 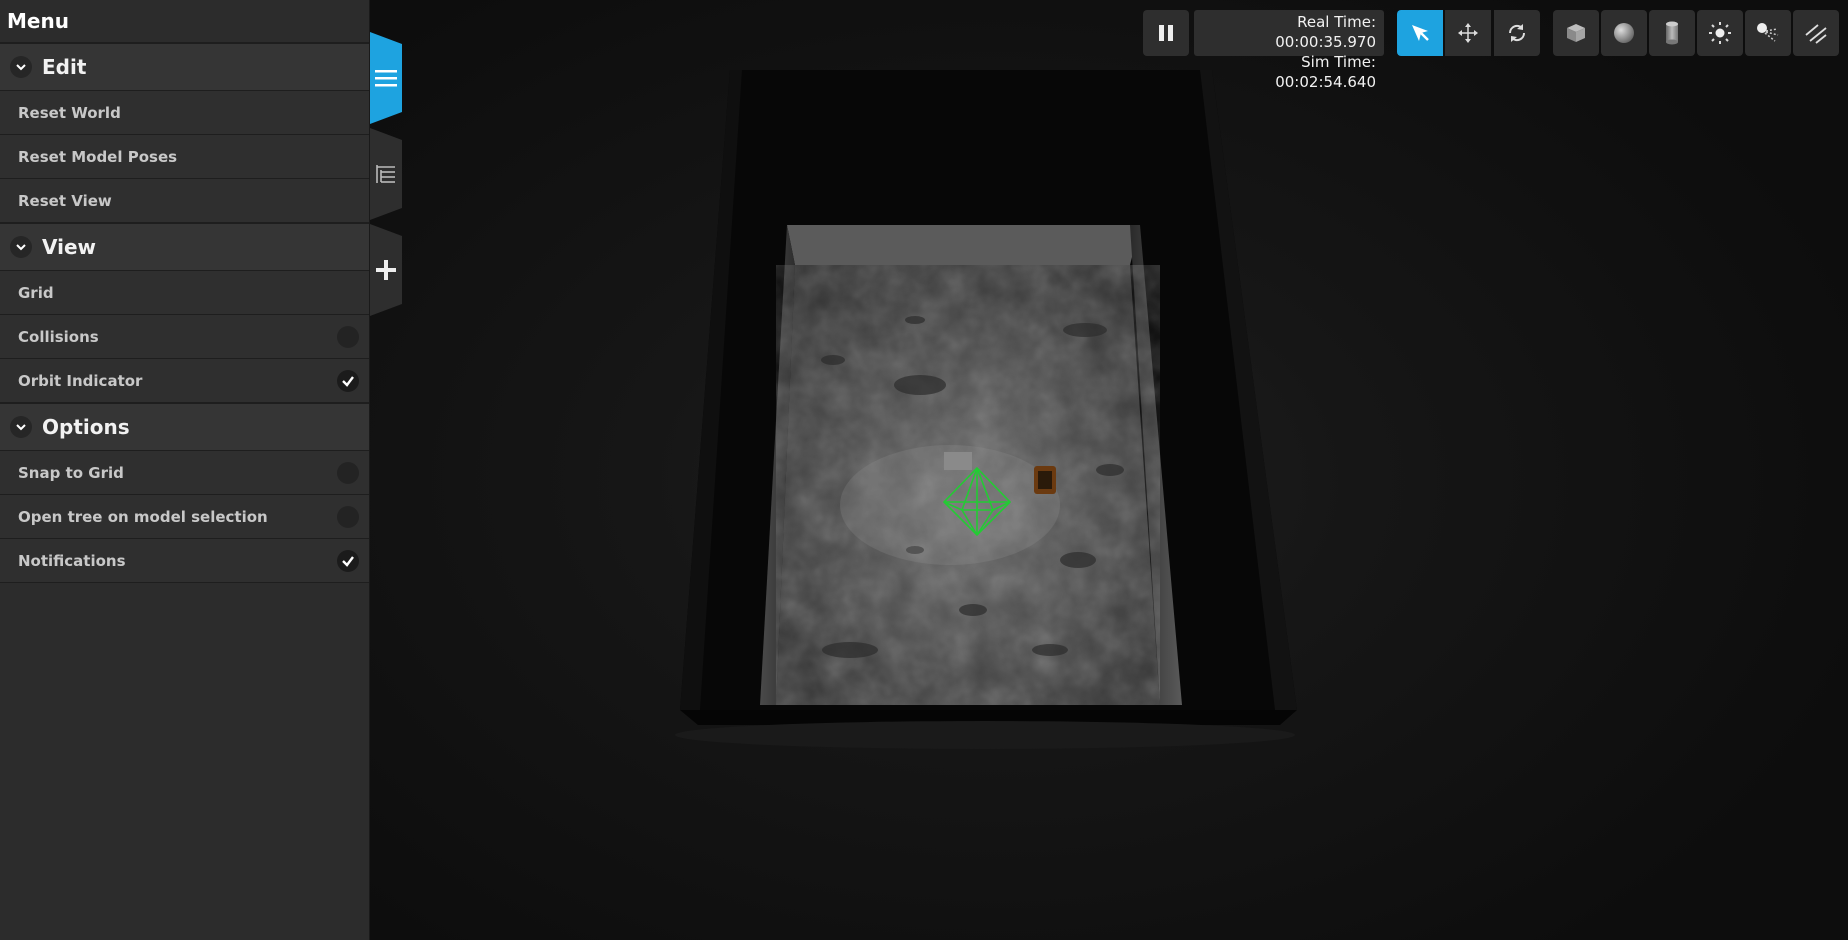 I want to click on plus-icon, so click(x=386, y=270).